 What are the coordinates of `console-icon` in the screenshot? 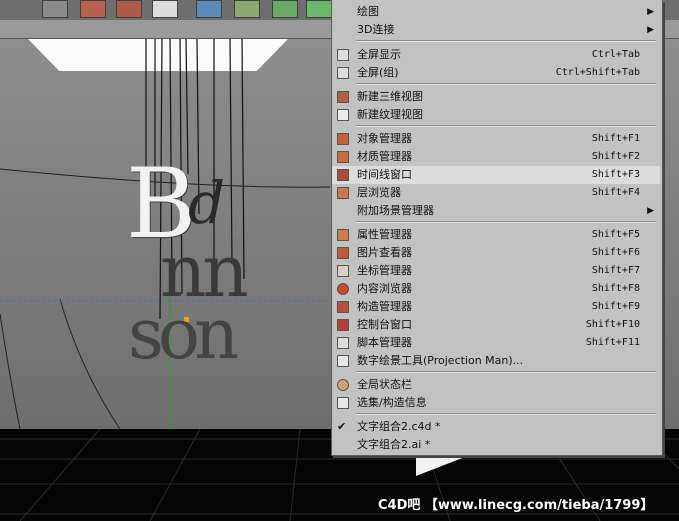 It's located at (343, 325).